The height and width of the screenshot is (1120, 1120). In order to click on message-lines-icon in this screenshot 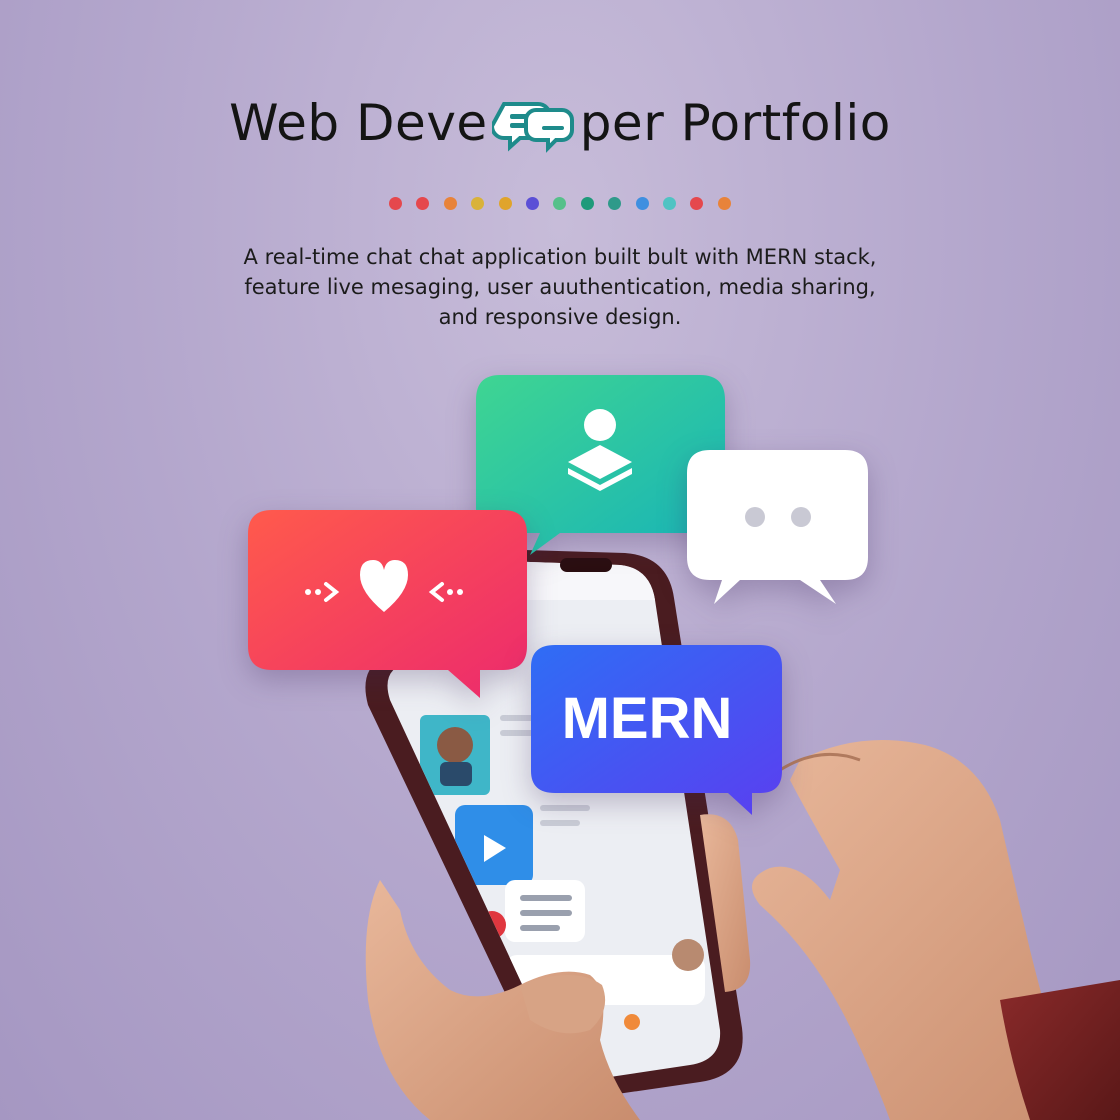, I will do `click(546, 898)`.